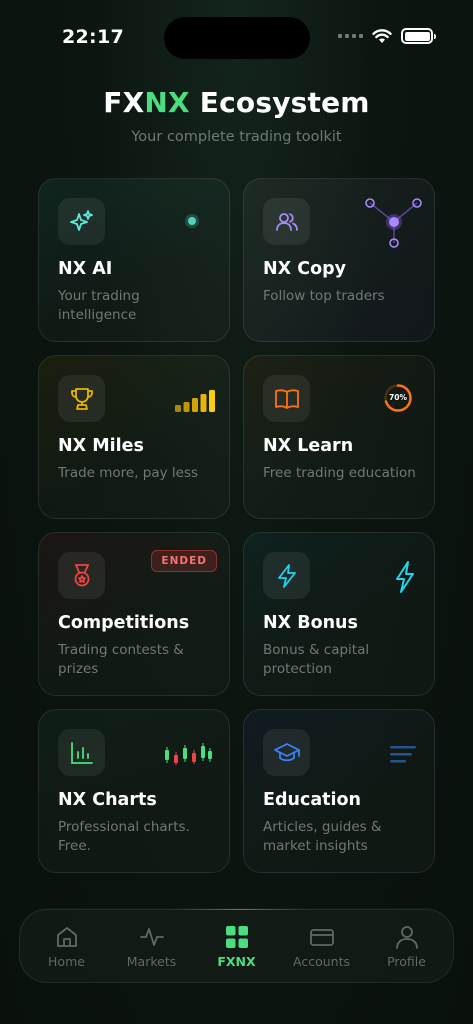 Image resolution: width=473 pixels, height=1024 pixels. I want to click on status-time: 22:17, so click(93, 37).